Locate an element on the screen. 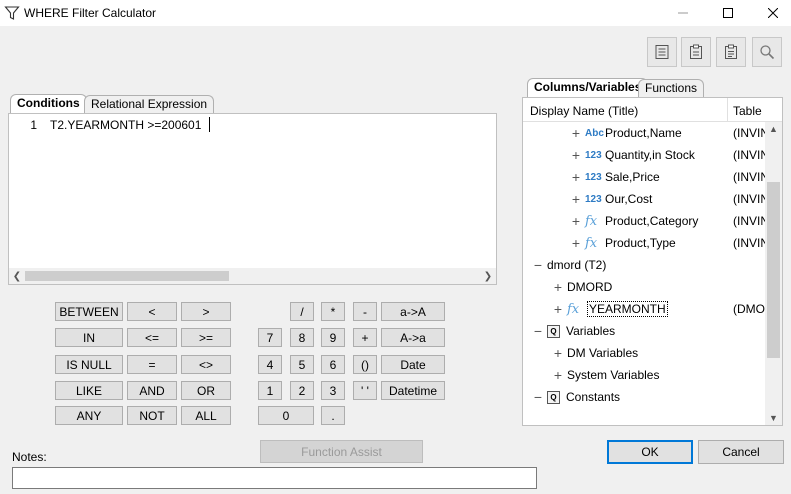  display-name-header: Display Name (Title) is located at coordinates (584, 111).